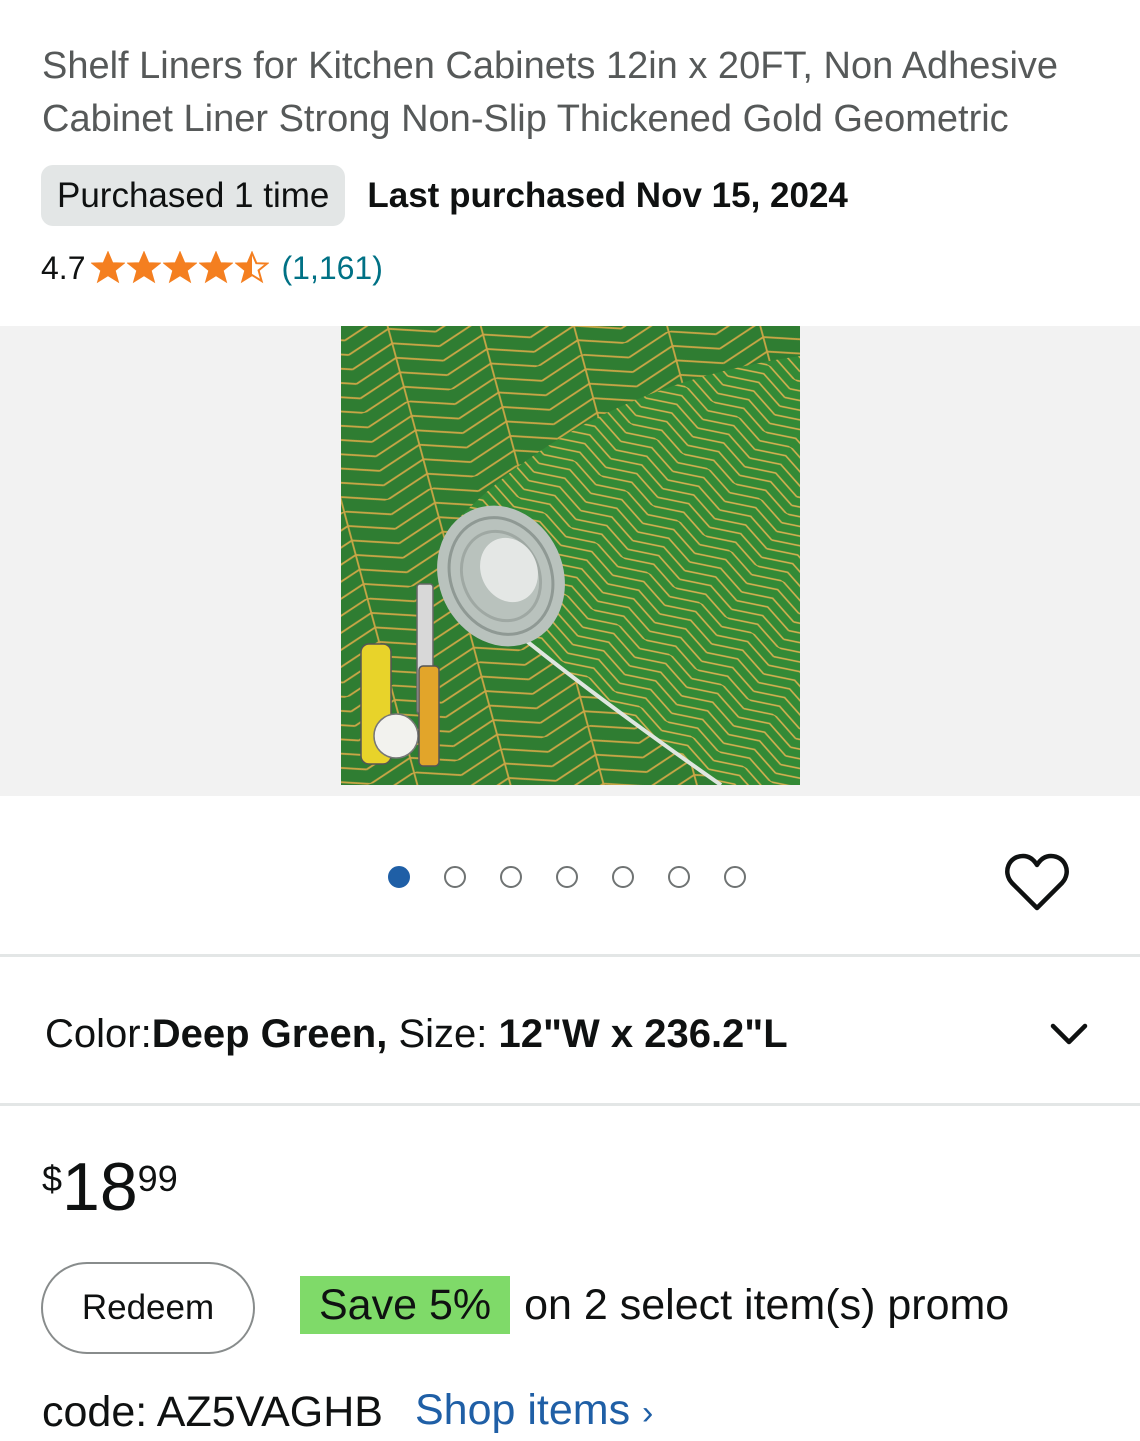  What do you see at coordinates (252, 267) in the screenshot?
I see `star-half-icon` at bounding box center [252, 267].